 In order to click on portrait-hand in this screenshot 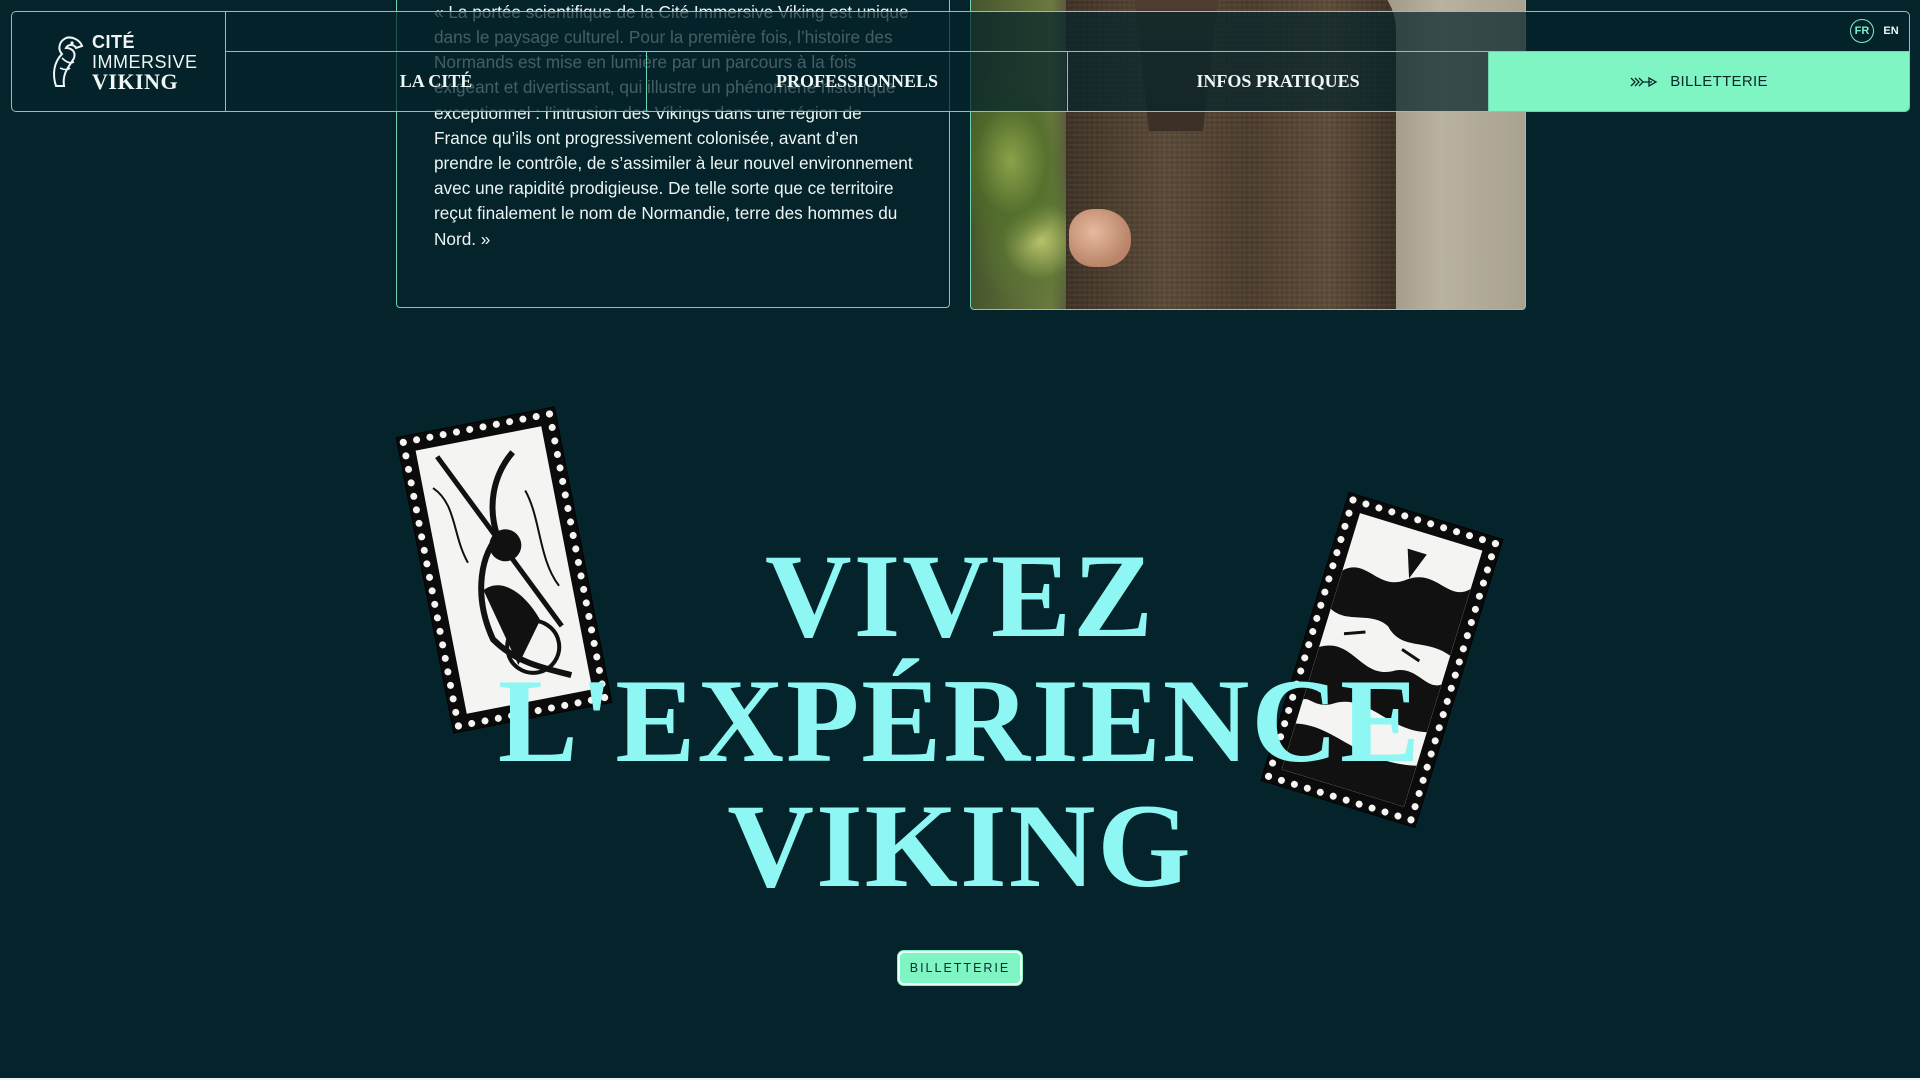, I will do `click(1100, 238)`.